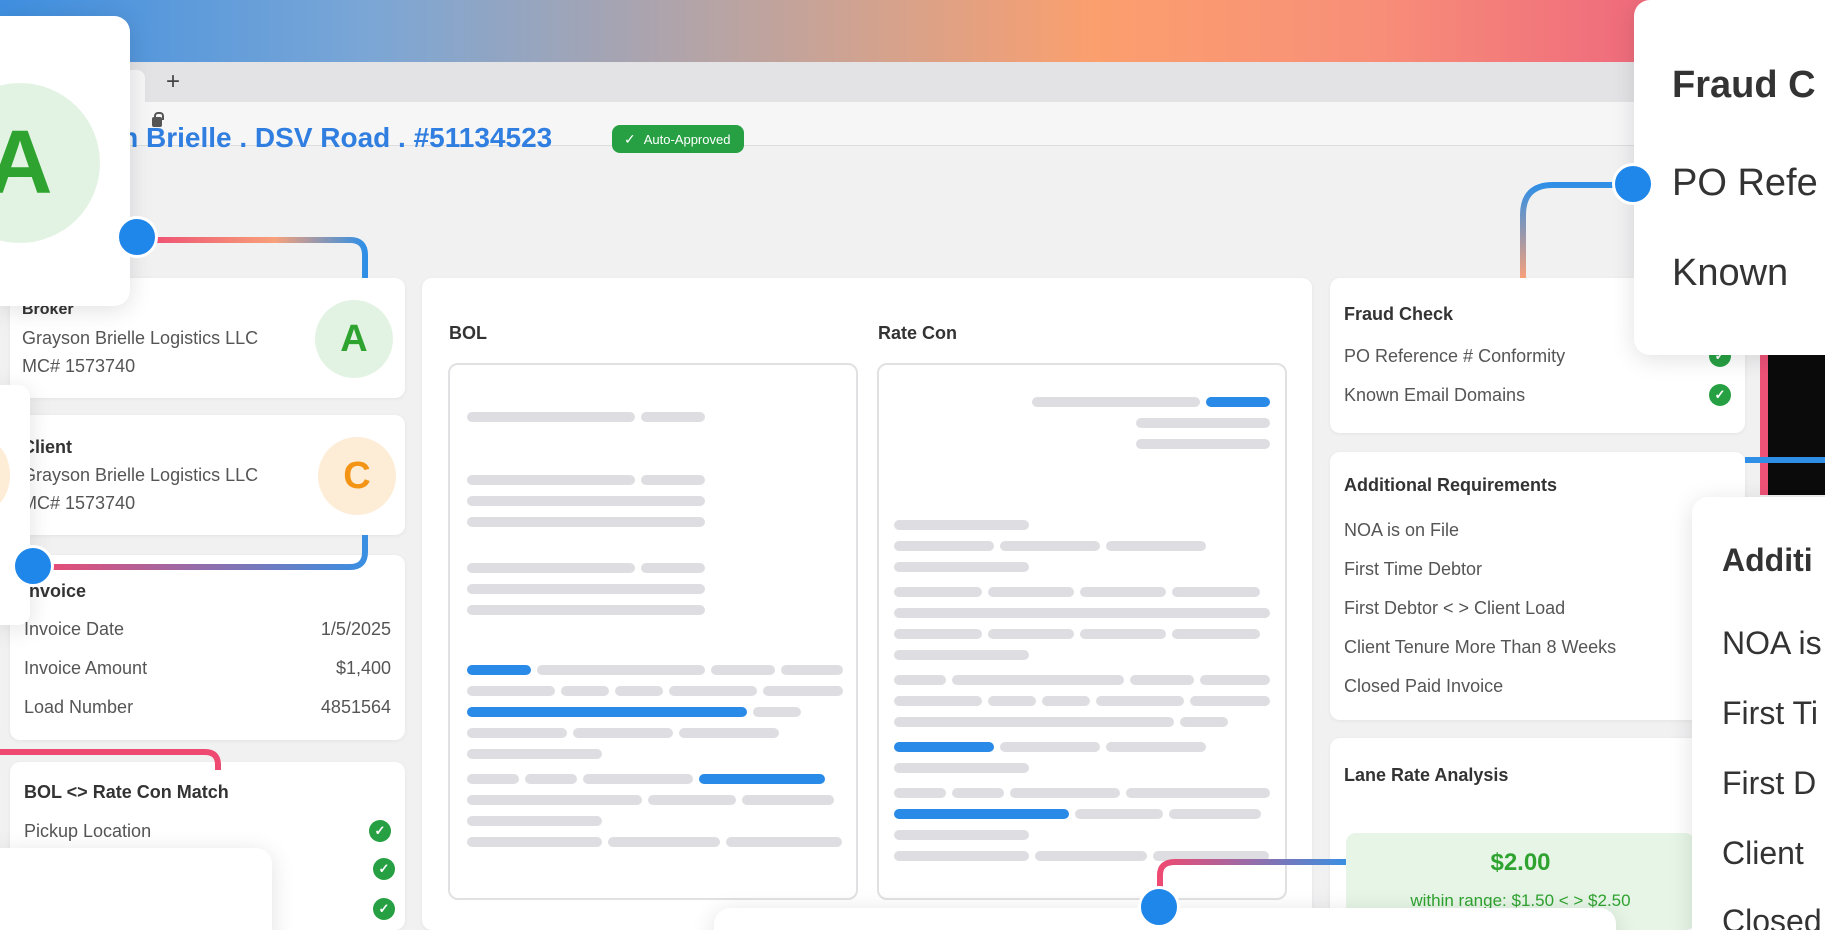  I want to click on zoom-fraud-row: PO Refe, so click(1745, 183).